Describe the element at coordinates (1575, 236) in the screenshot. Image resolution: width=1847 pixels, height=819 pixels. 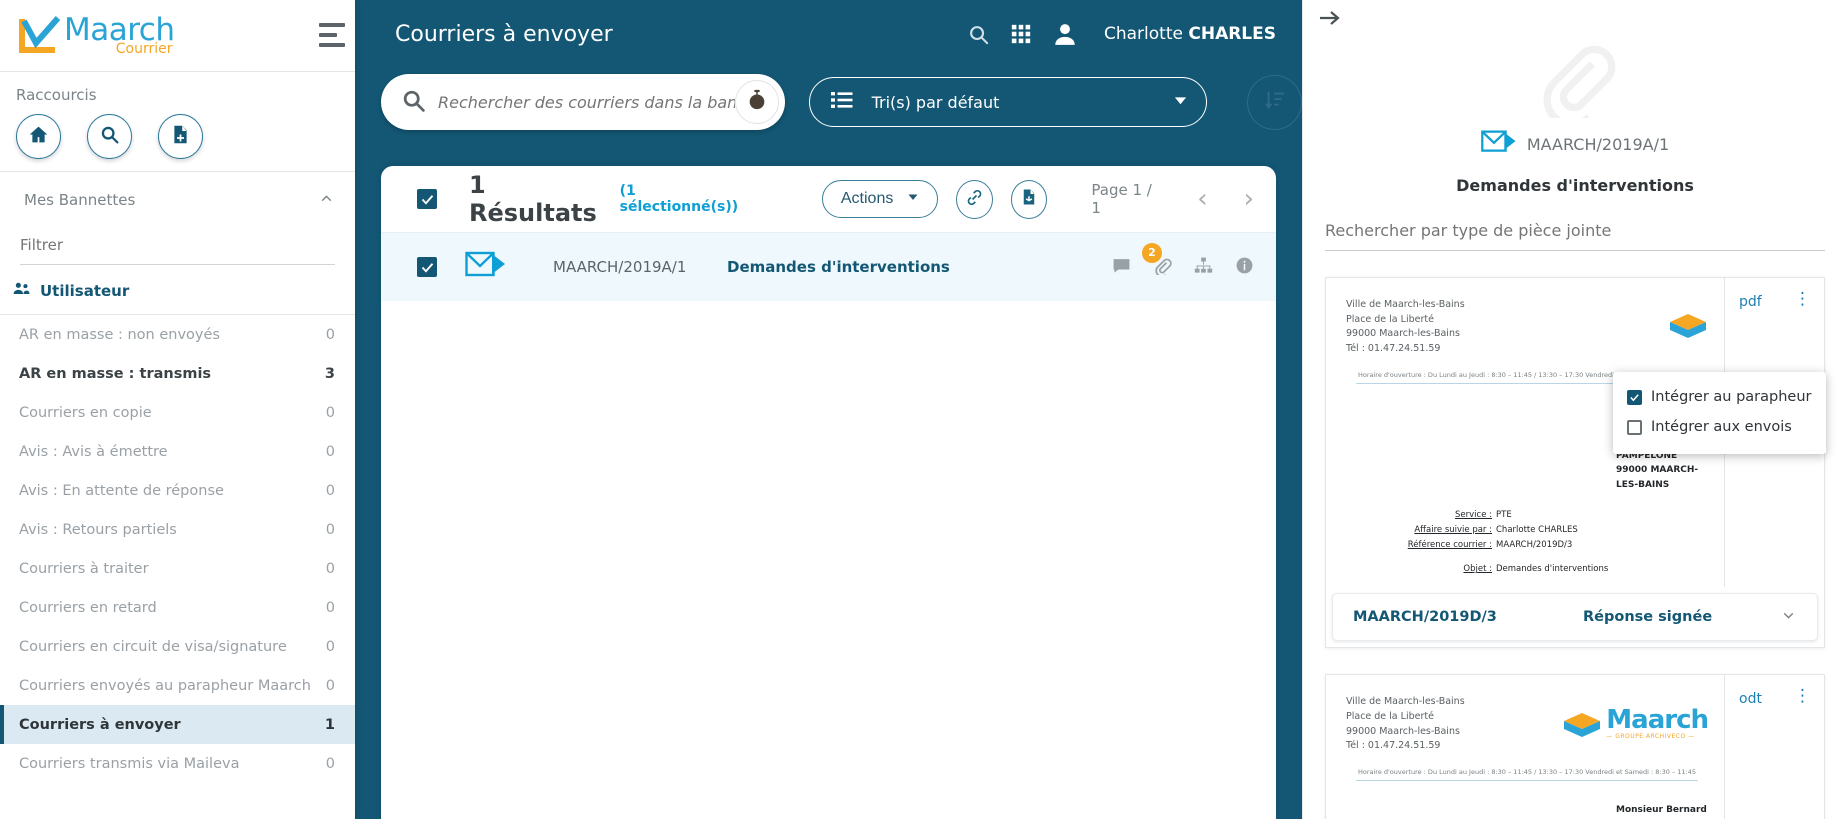
I see `attachment-search-input` at that location.